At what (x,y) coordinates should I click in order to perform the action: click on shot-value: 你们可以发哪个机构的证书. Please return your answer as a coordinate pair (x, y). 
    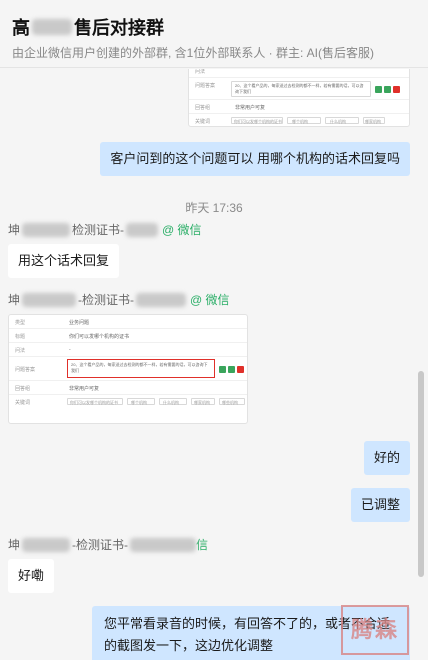
    Looking at the image, I should click on (99, 337).